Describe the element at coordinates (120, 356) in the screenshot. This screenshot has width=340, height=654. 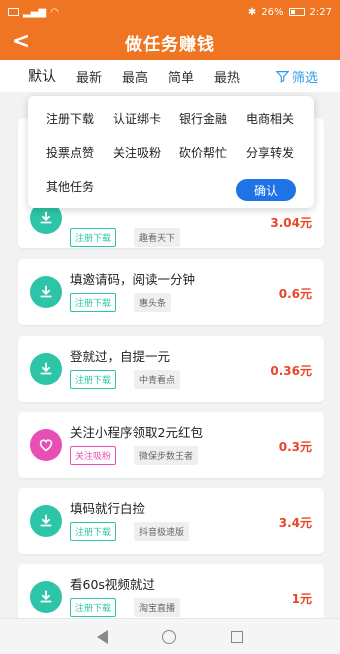
I see `task-title: 登就过，自提一元` at that location.